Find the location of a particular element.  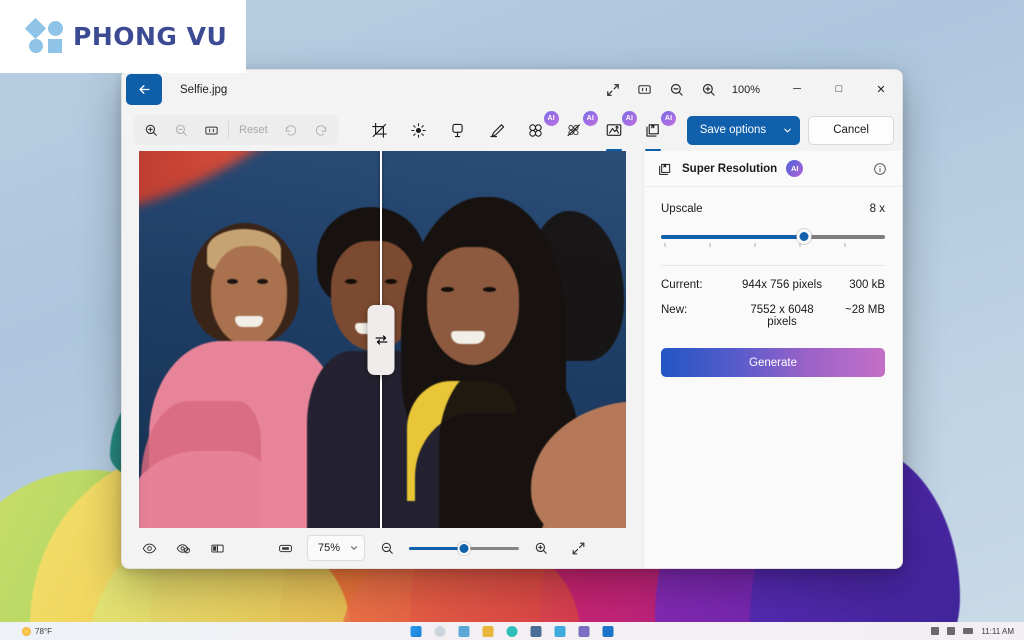

canvas-zoom-in-button is located at coordinates (541, 548).